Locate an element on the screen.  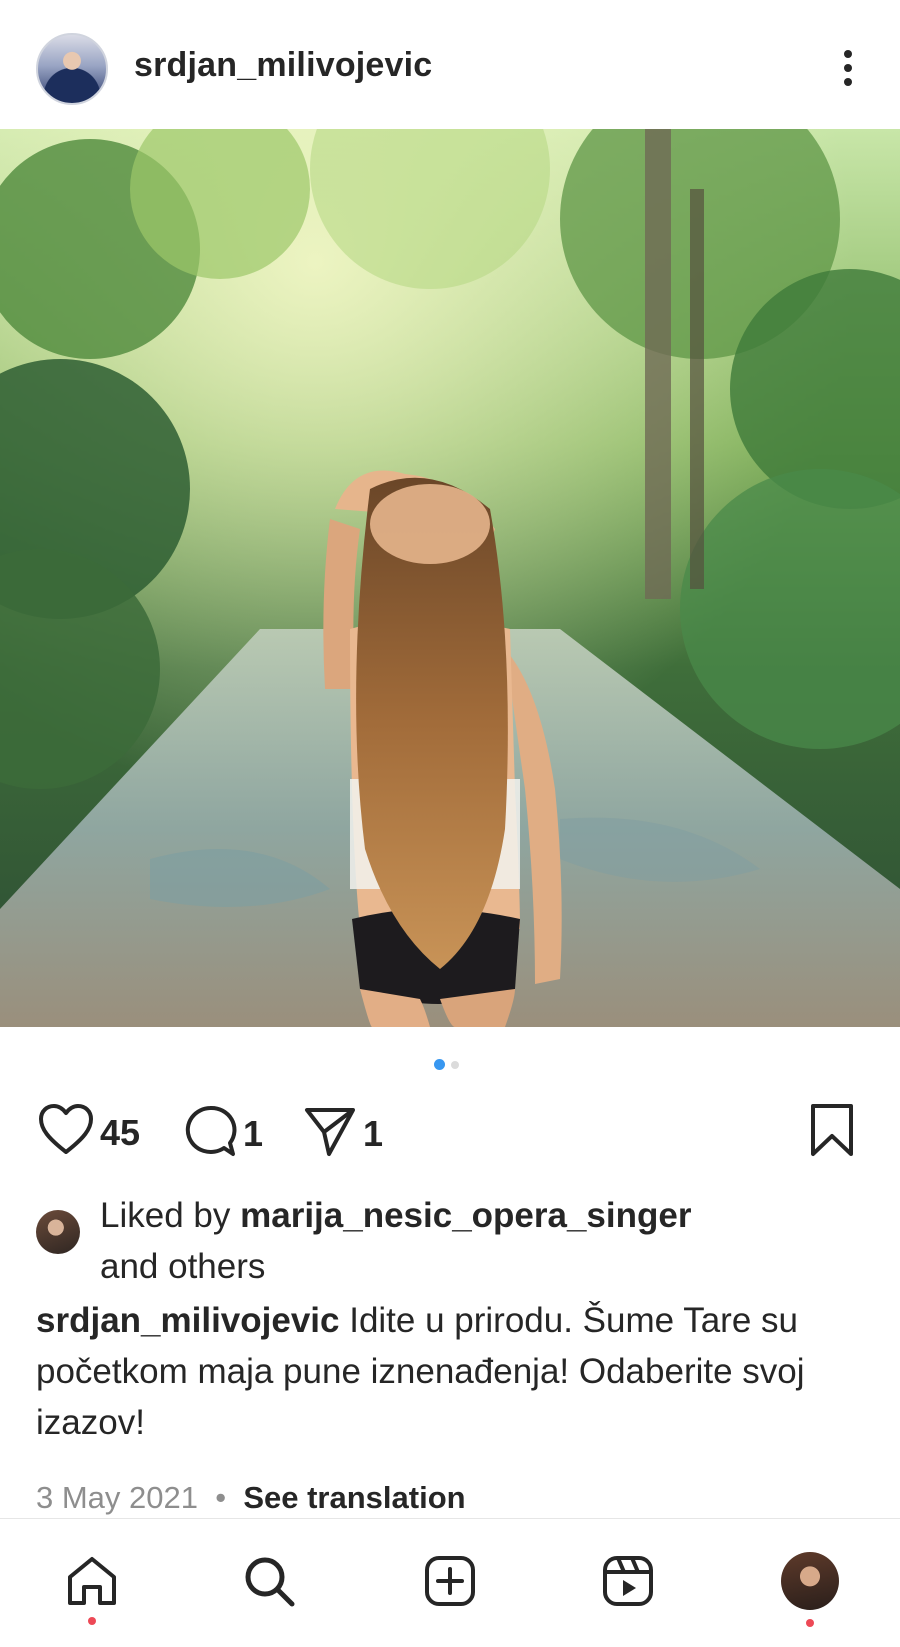
profile-notification-dot is located at coordinates (810, 1623).